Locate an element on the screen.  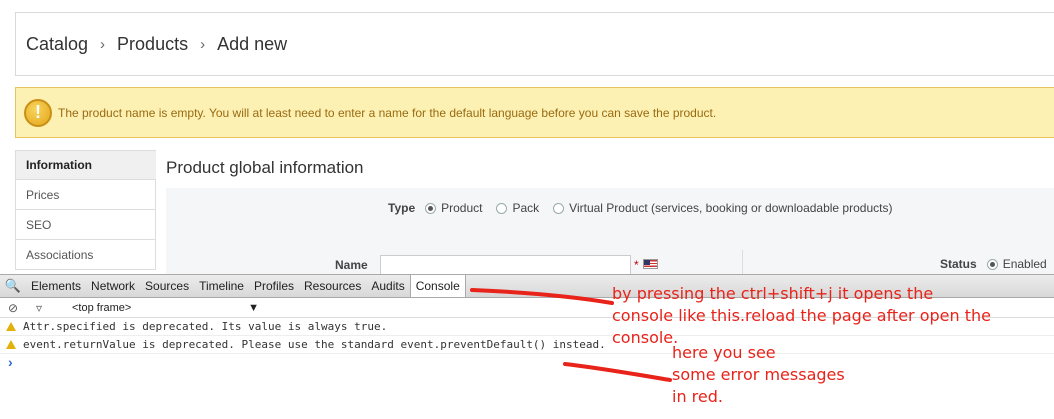
annotation-arrows is located at coordinates (571, 335).